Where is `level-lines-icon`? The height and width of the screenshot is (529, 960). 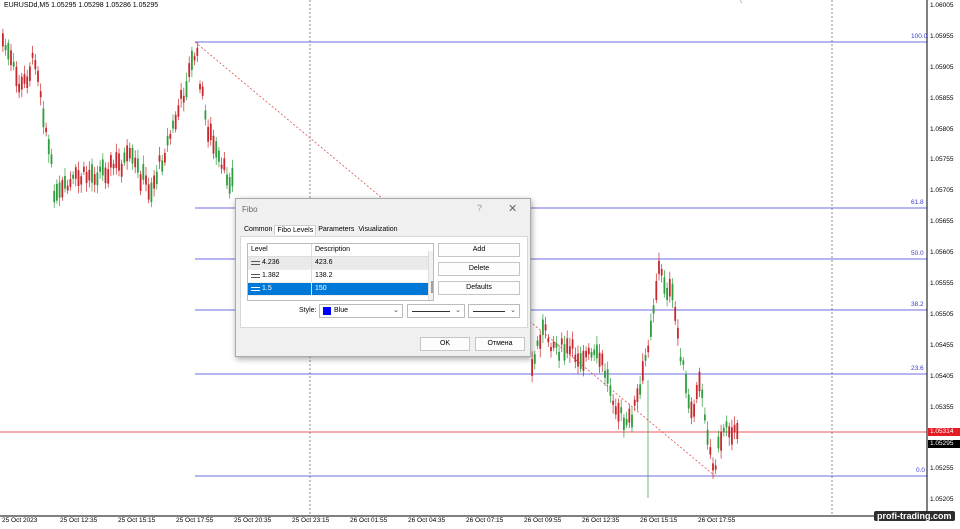
level-lines-icon is located at coordinates (255, 263).